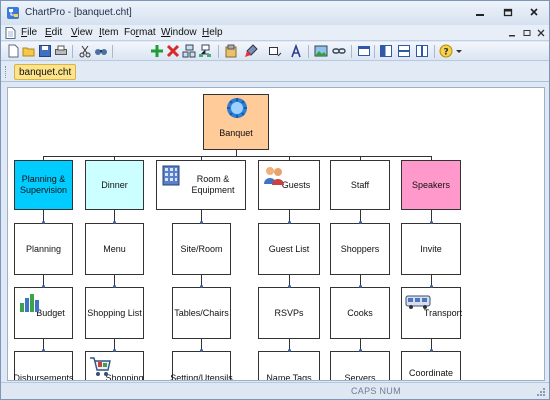 This screenshot has width=550, height=400. Describe the element at coordinates (101, 51) in the screenshot. I see `find-button` at that location.